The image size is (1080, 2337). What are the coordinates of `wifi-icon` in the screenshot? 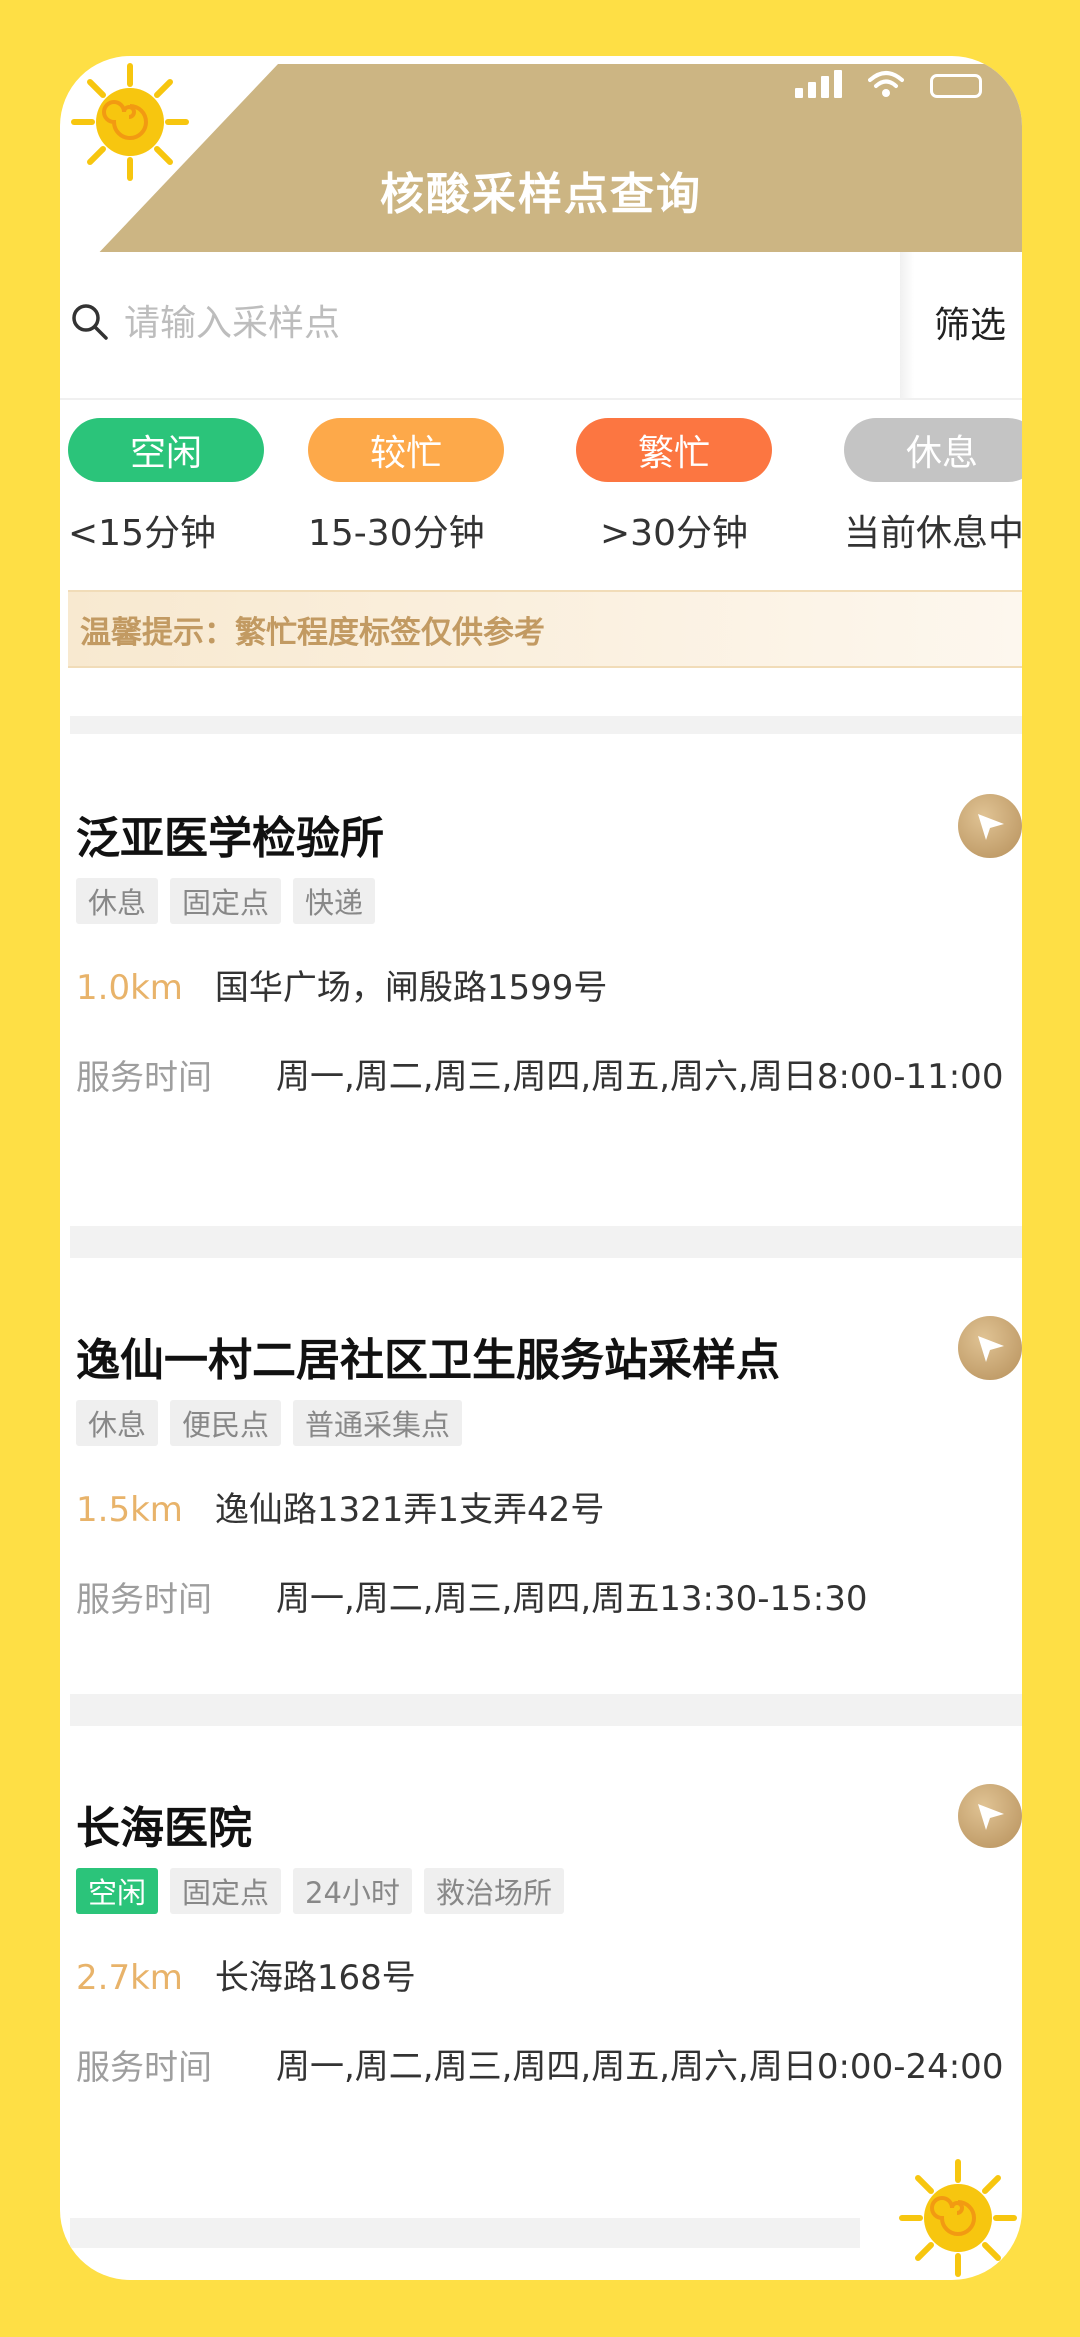 It's located at (886, 84).